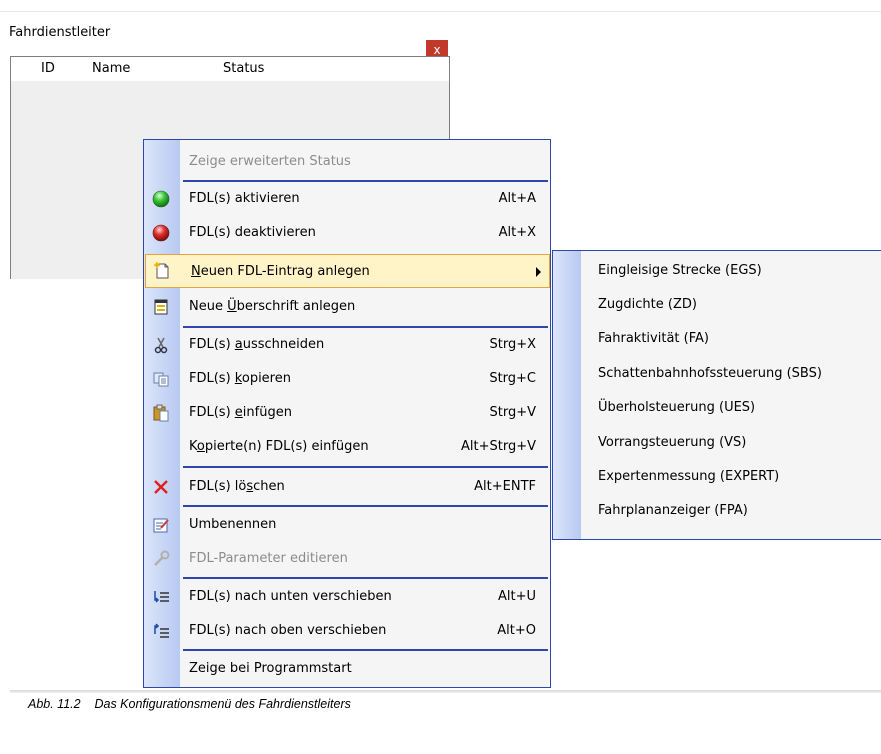 The height and width of the screenshot is (754, 881). I want to click on new-document-icon, so click(162, 271).